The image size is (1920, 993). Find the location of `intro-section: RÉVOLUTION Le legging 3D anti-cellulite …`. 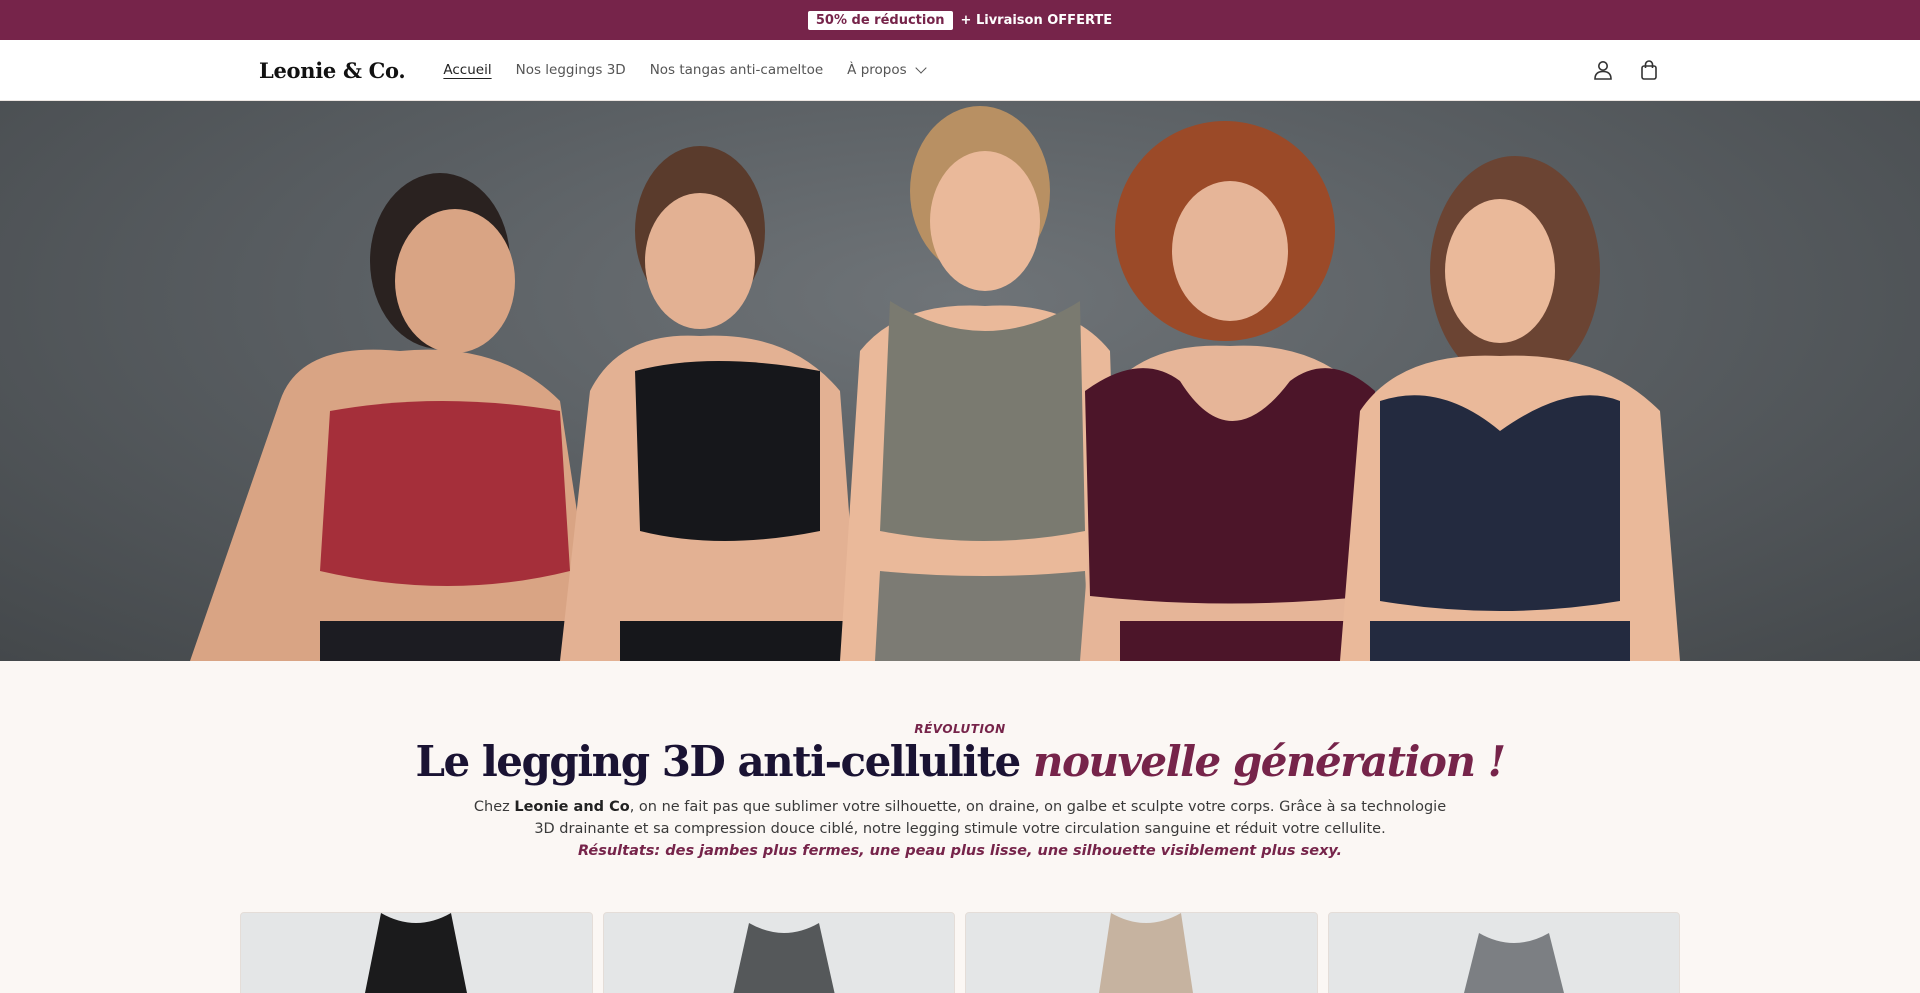

intro-section: RÉVOLUTION Le legging 3D anti-cellulite … is located at coordinates (960, 792).